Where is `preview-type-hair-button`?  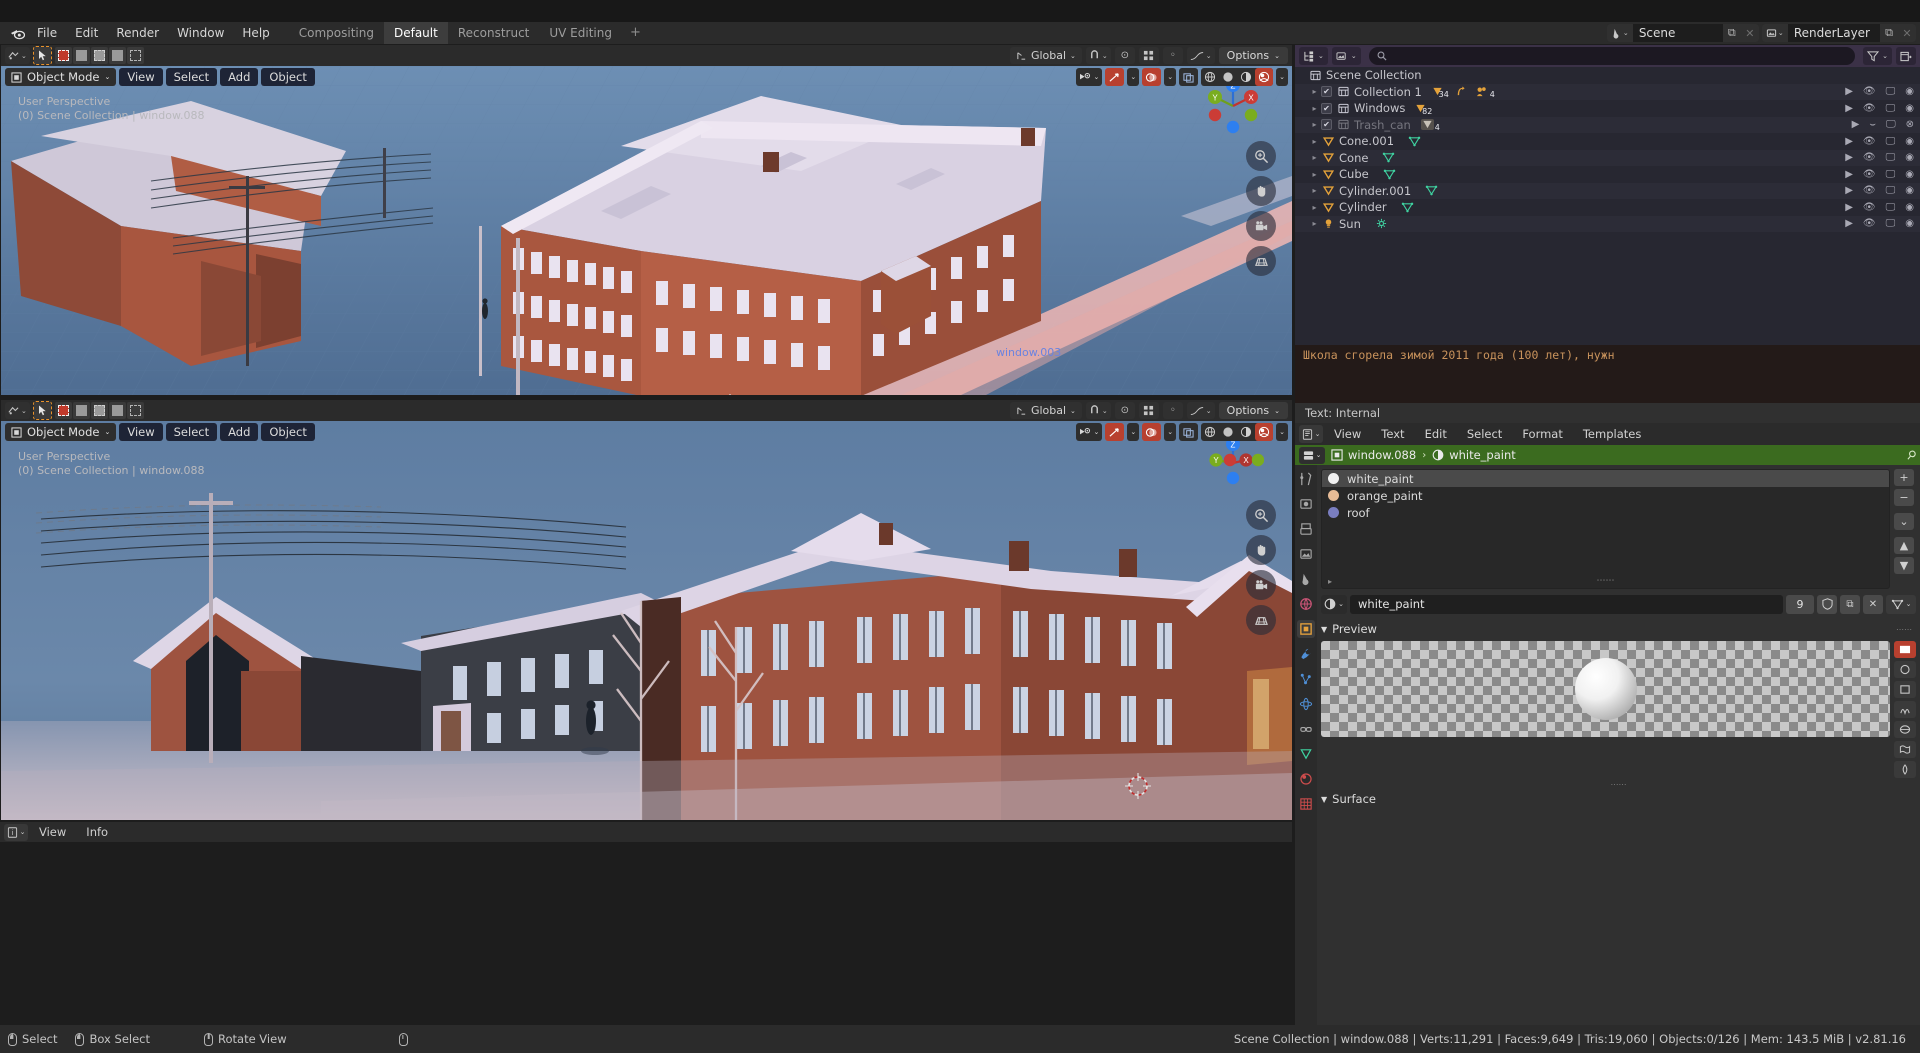 preview-type-hair-button is located at coordinates (1905, 709).